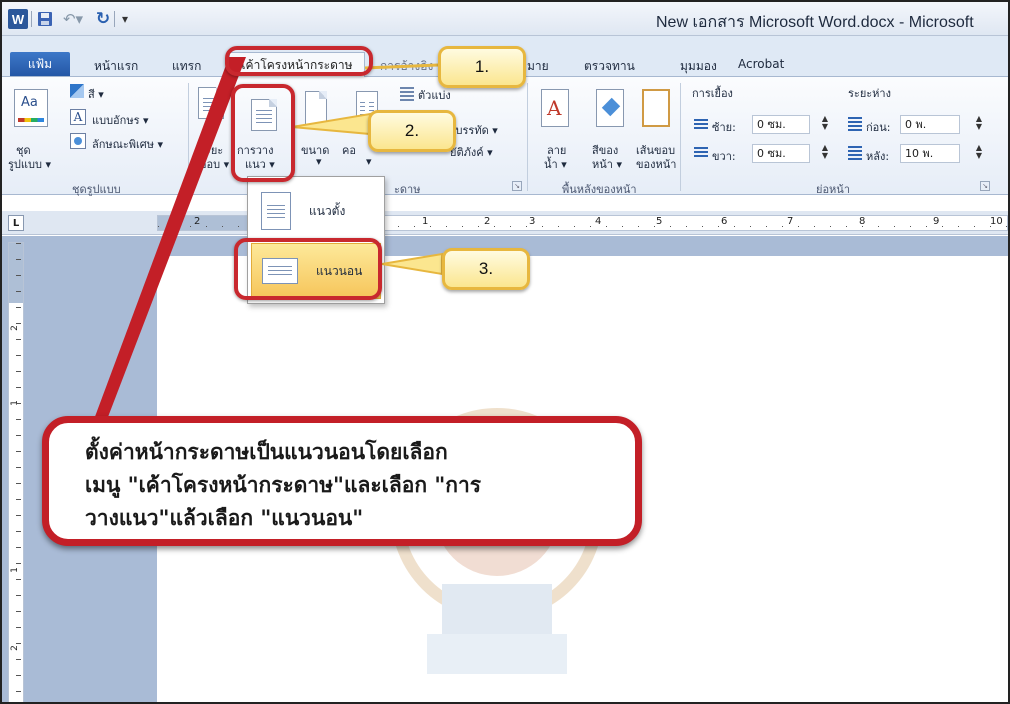 This screenshot has height=704, width=1010. I want to click on watermark-icon: A, so click(555, 108).